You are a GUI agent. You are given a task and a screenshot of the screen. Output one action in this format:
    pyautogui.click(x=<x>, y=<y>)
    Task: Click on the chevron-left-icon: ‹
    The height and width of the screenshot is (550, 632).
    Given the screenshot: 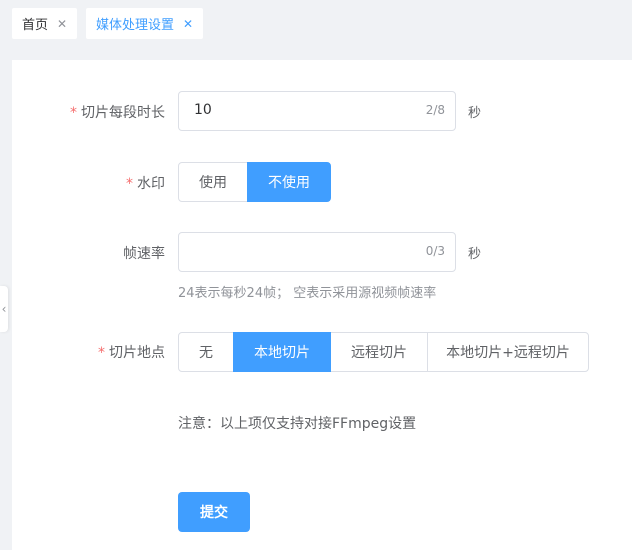 What is the action you would take?
    pyautogui.click(x=4, y=309)
    